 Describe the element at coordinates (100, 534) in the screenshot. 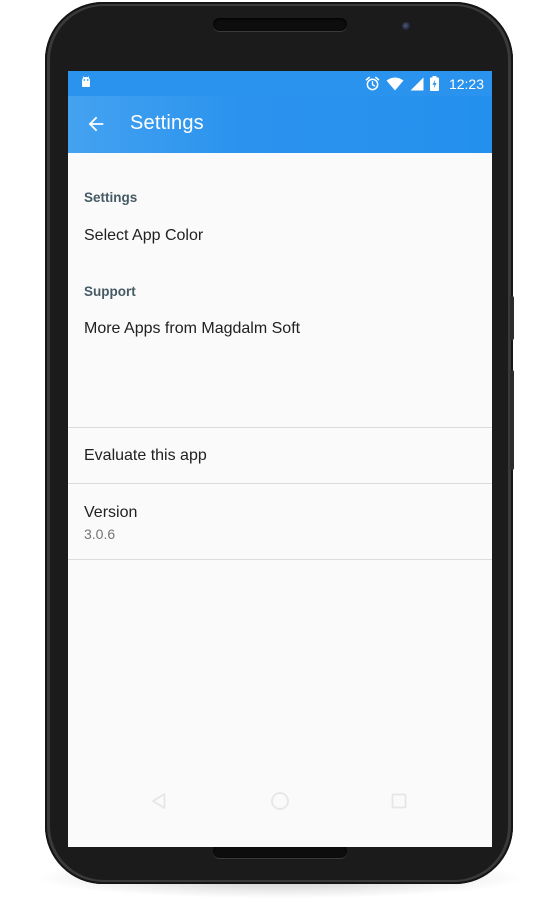

I see `pref-summary: 3.0.6` at that location.